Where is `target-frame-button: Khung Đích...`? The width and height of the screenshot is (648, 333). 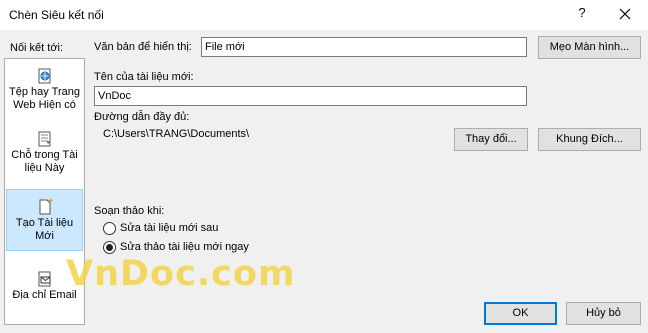
target-frame-button: Khung Đích... is located at coordinates (589, 139).